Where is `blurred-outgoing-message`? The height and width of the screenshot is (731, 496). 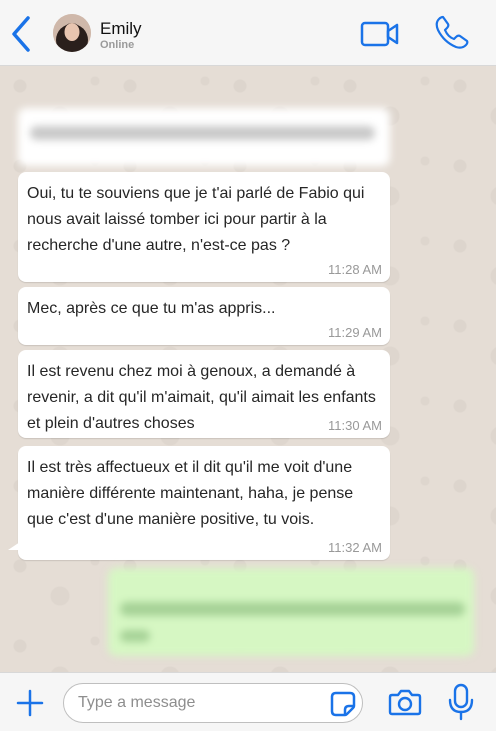 blurred-outgoing-message is located at coordinates (291, 612).